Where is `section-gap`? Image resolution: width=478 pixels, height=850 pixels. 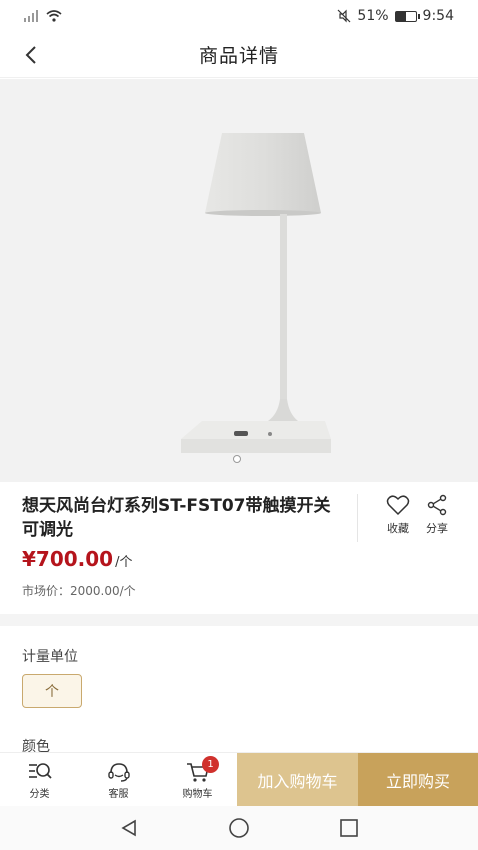
section-gap is located at coordinates (239, 620).